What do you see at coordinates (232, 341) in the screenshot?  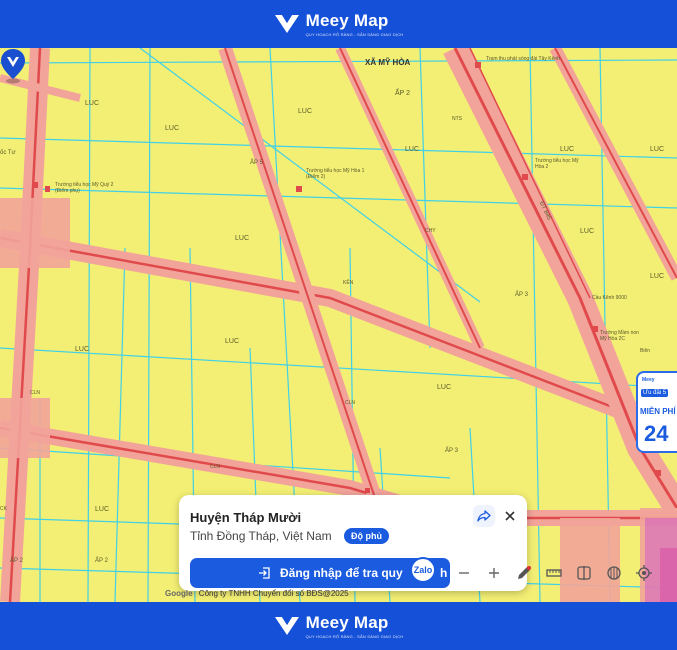 I see `map-label-luc-10: LUC` at bounding box center [232, 341].